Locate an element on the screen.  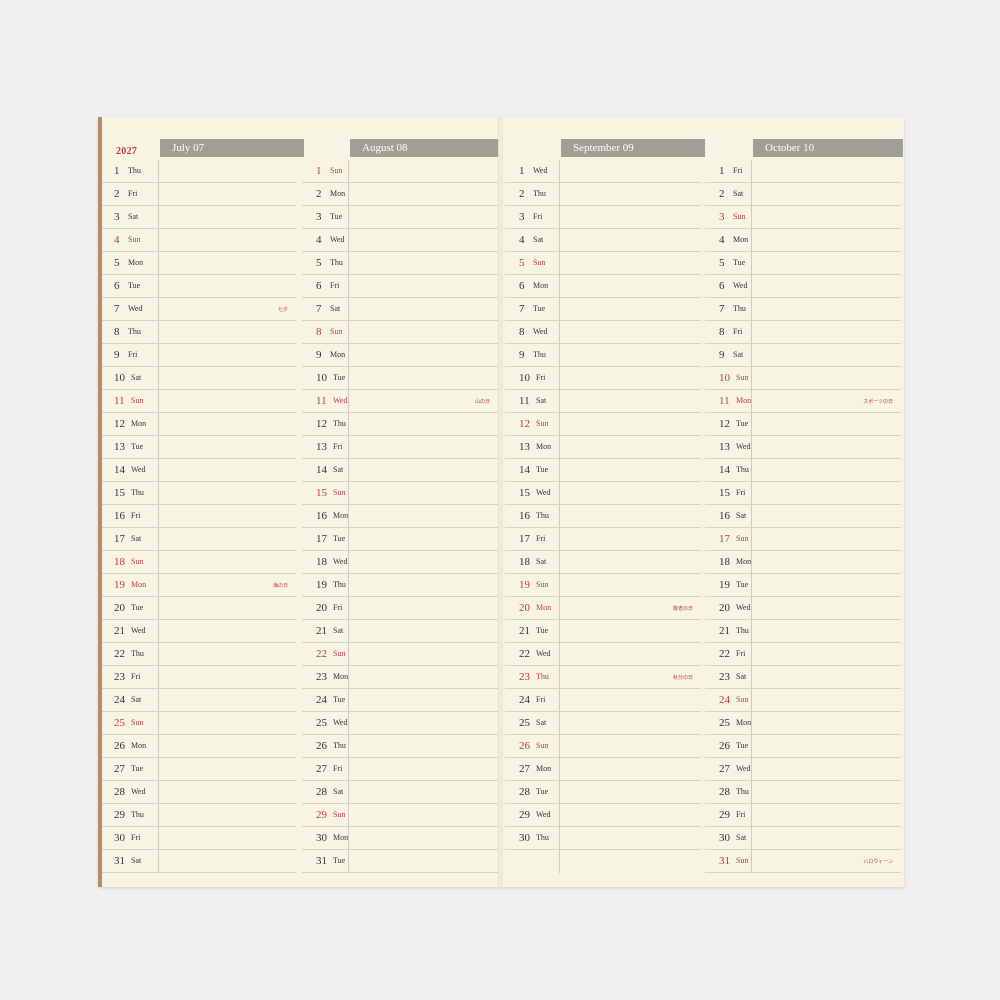
day-row: 9 Mon is located at coordinates (400, 355).